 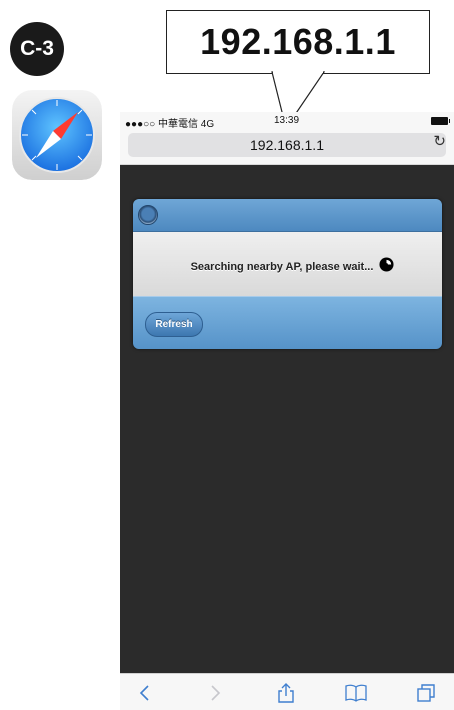 What do you see at coordinates (440, 121) in the screenshot?
I see `battery-icon` at bounding box center [440, 121].